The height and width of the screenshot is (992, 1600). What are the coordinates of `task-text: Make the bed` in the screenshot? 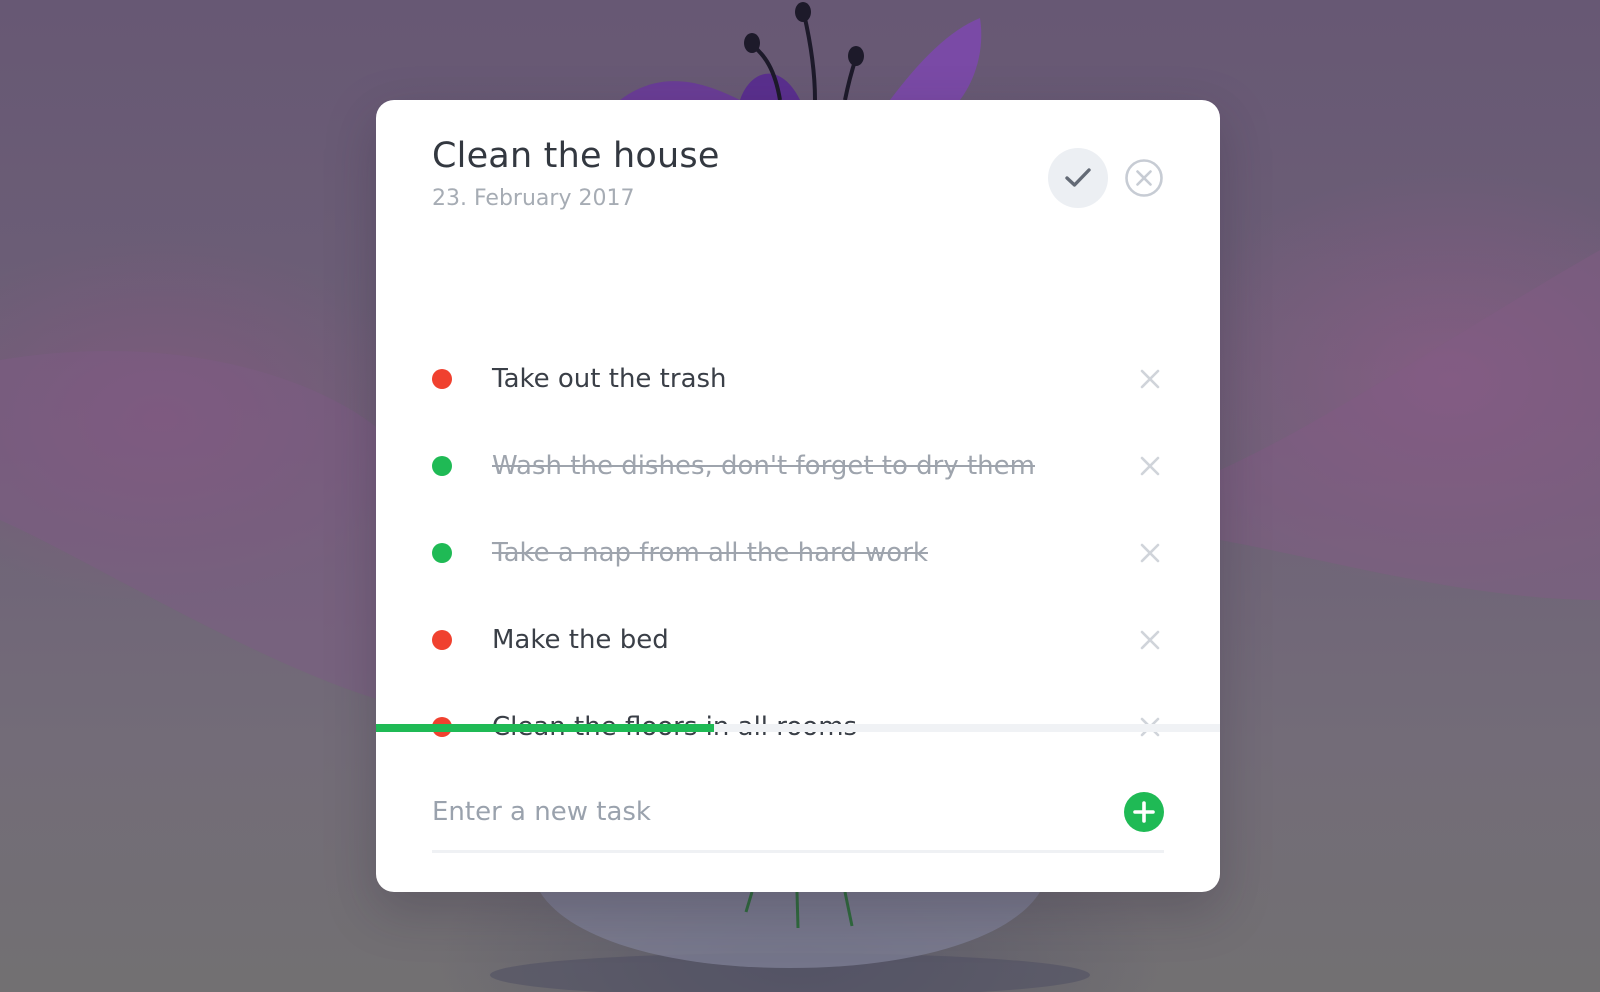 It's located at (580, 640).